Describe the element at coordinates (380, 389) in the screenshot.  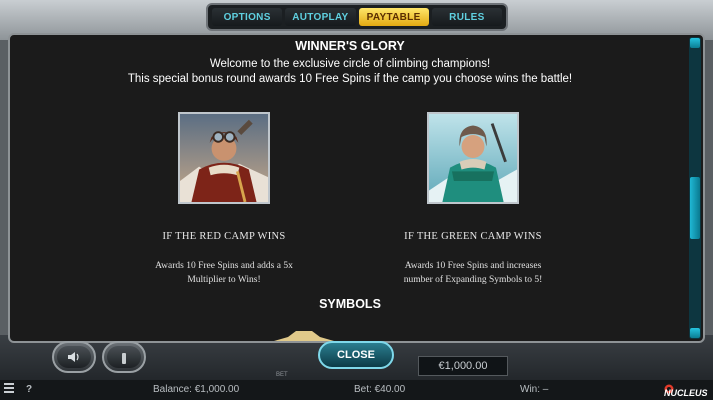
I see `bet-display: Bet: €40.00` at that location.